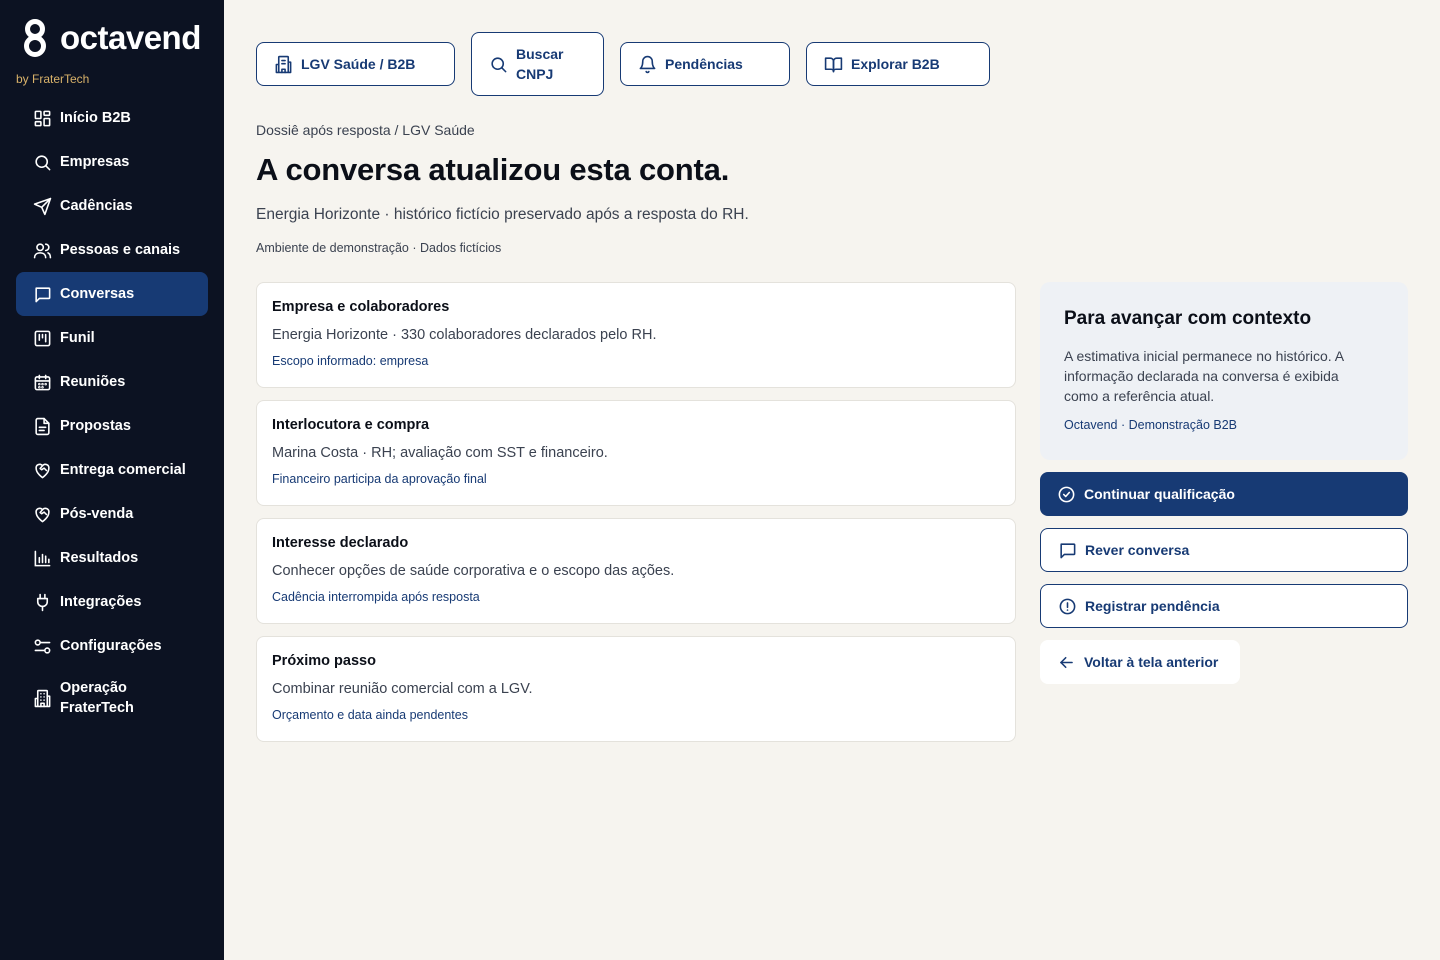 The image size is (1440, 960). Describe the element at coordinates (379, 479) in the screenshot. I see `card-note: Financeiro participa da aprovação final` at that location.